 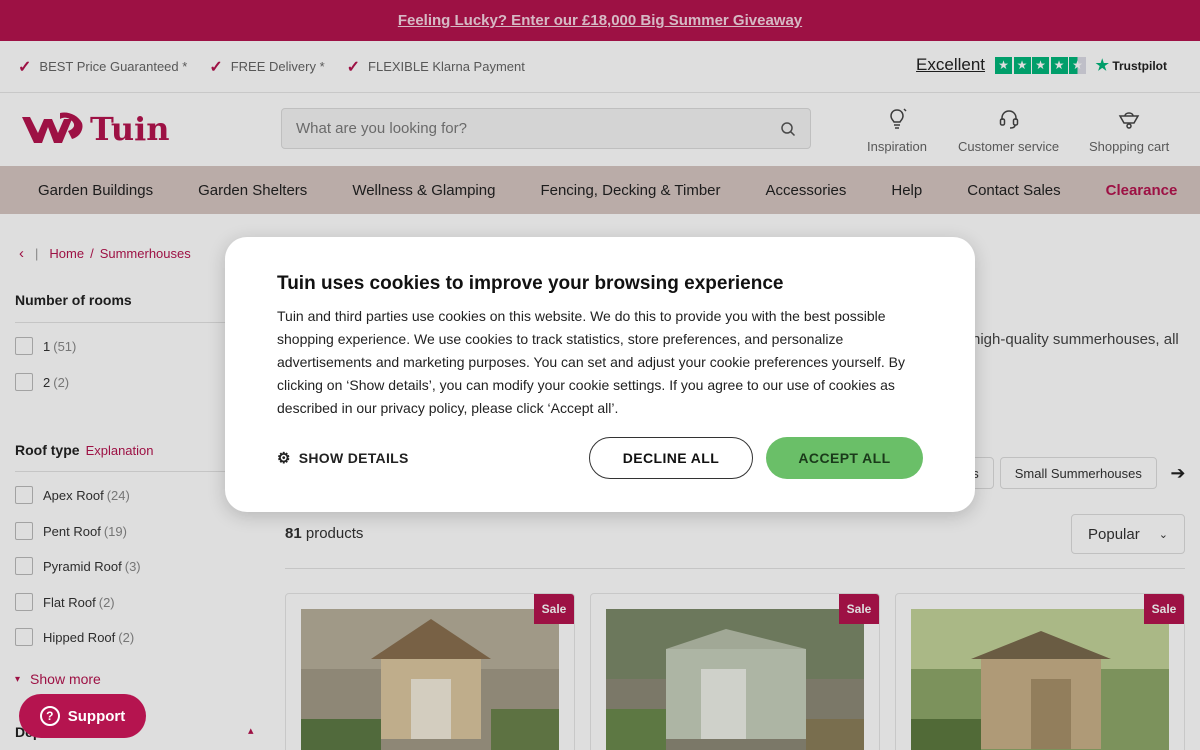 What do you see at coordinates (96, 716) in the screenshot?
I see `support-label: Support` at bounding box center [96, 716].